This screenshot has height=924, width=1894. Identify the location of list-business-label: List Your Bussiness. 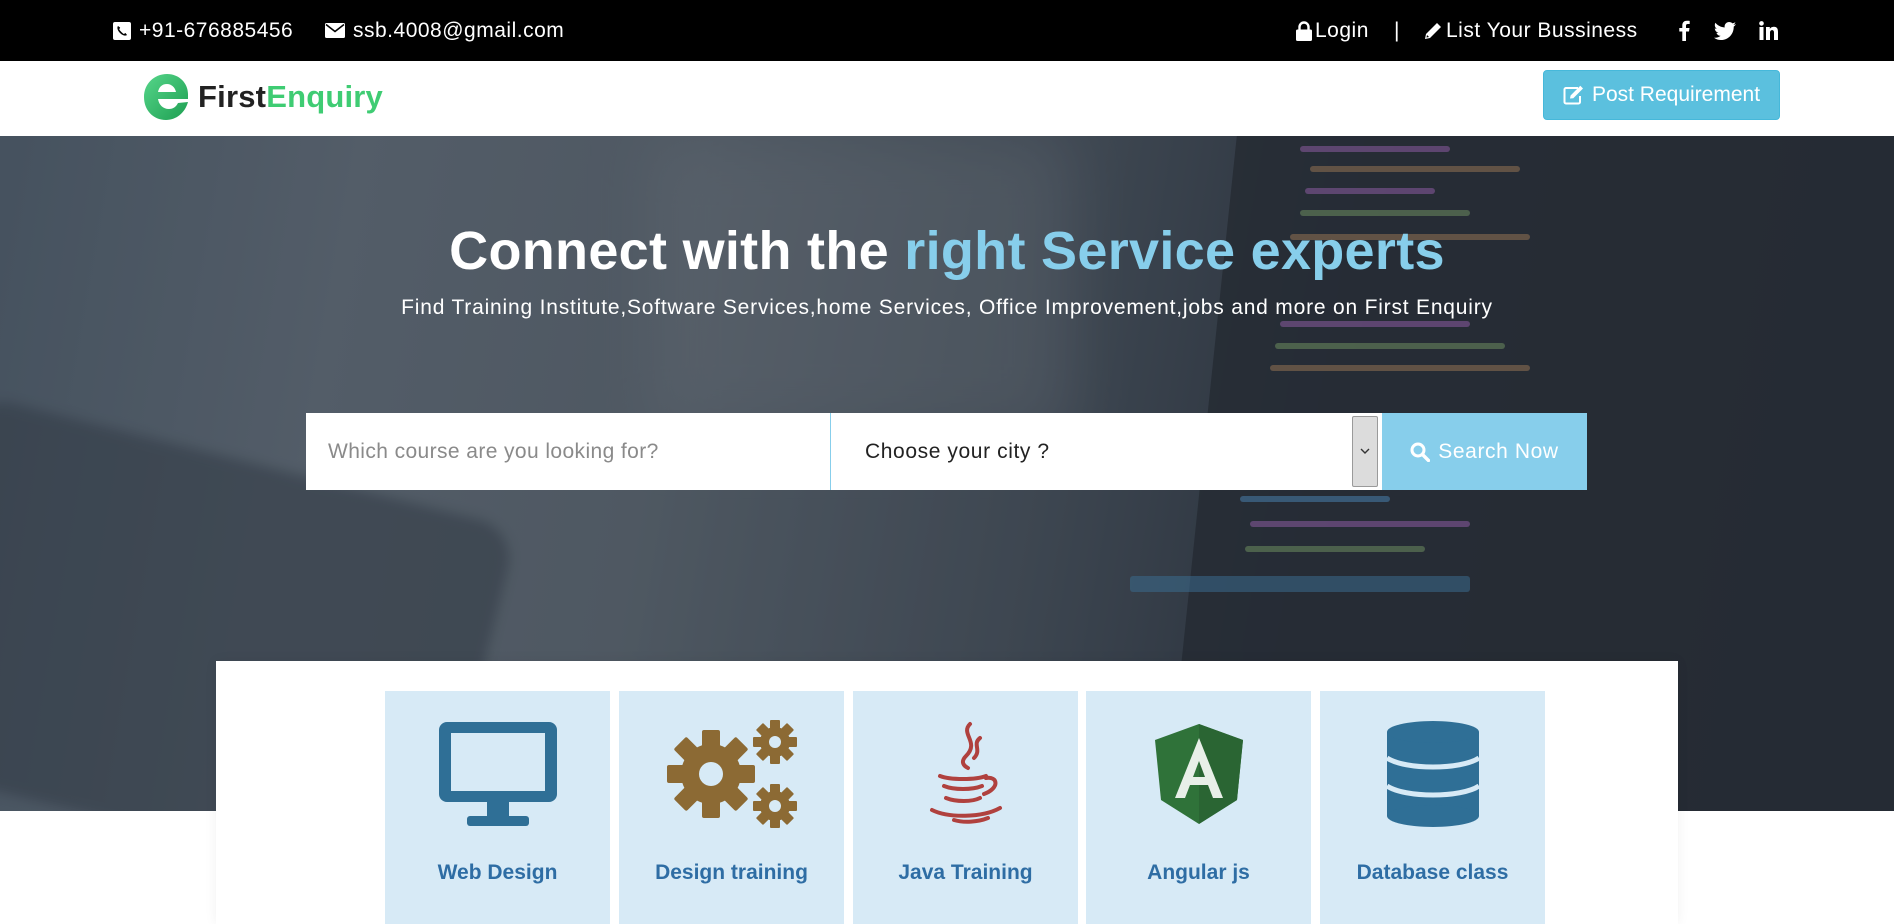
(1542, 30).